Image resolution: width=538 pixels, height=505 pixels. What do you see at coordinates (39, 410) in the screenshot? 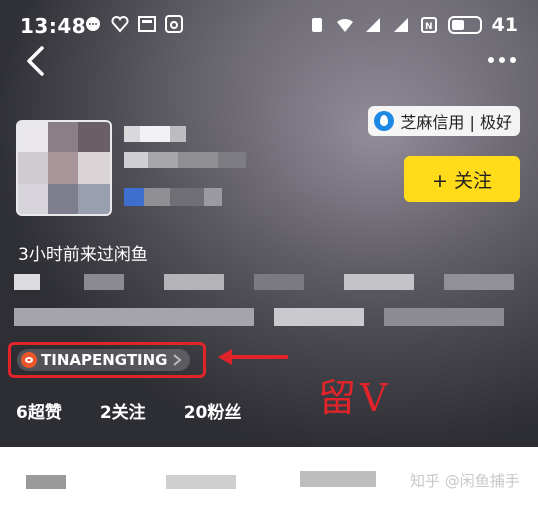
I see `stat-likes: 6超赞` at bounding box center [39, 410].